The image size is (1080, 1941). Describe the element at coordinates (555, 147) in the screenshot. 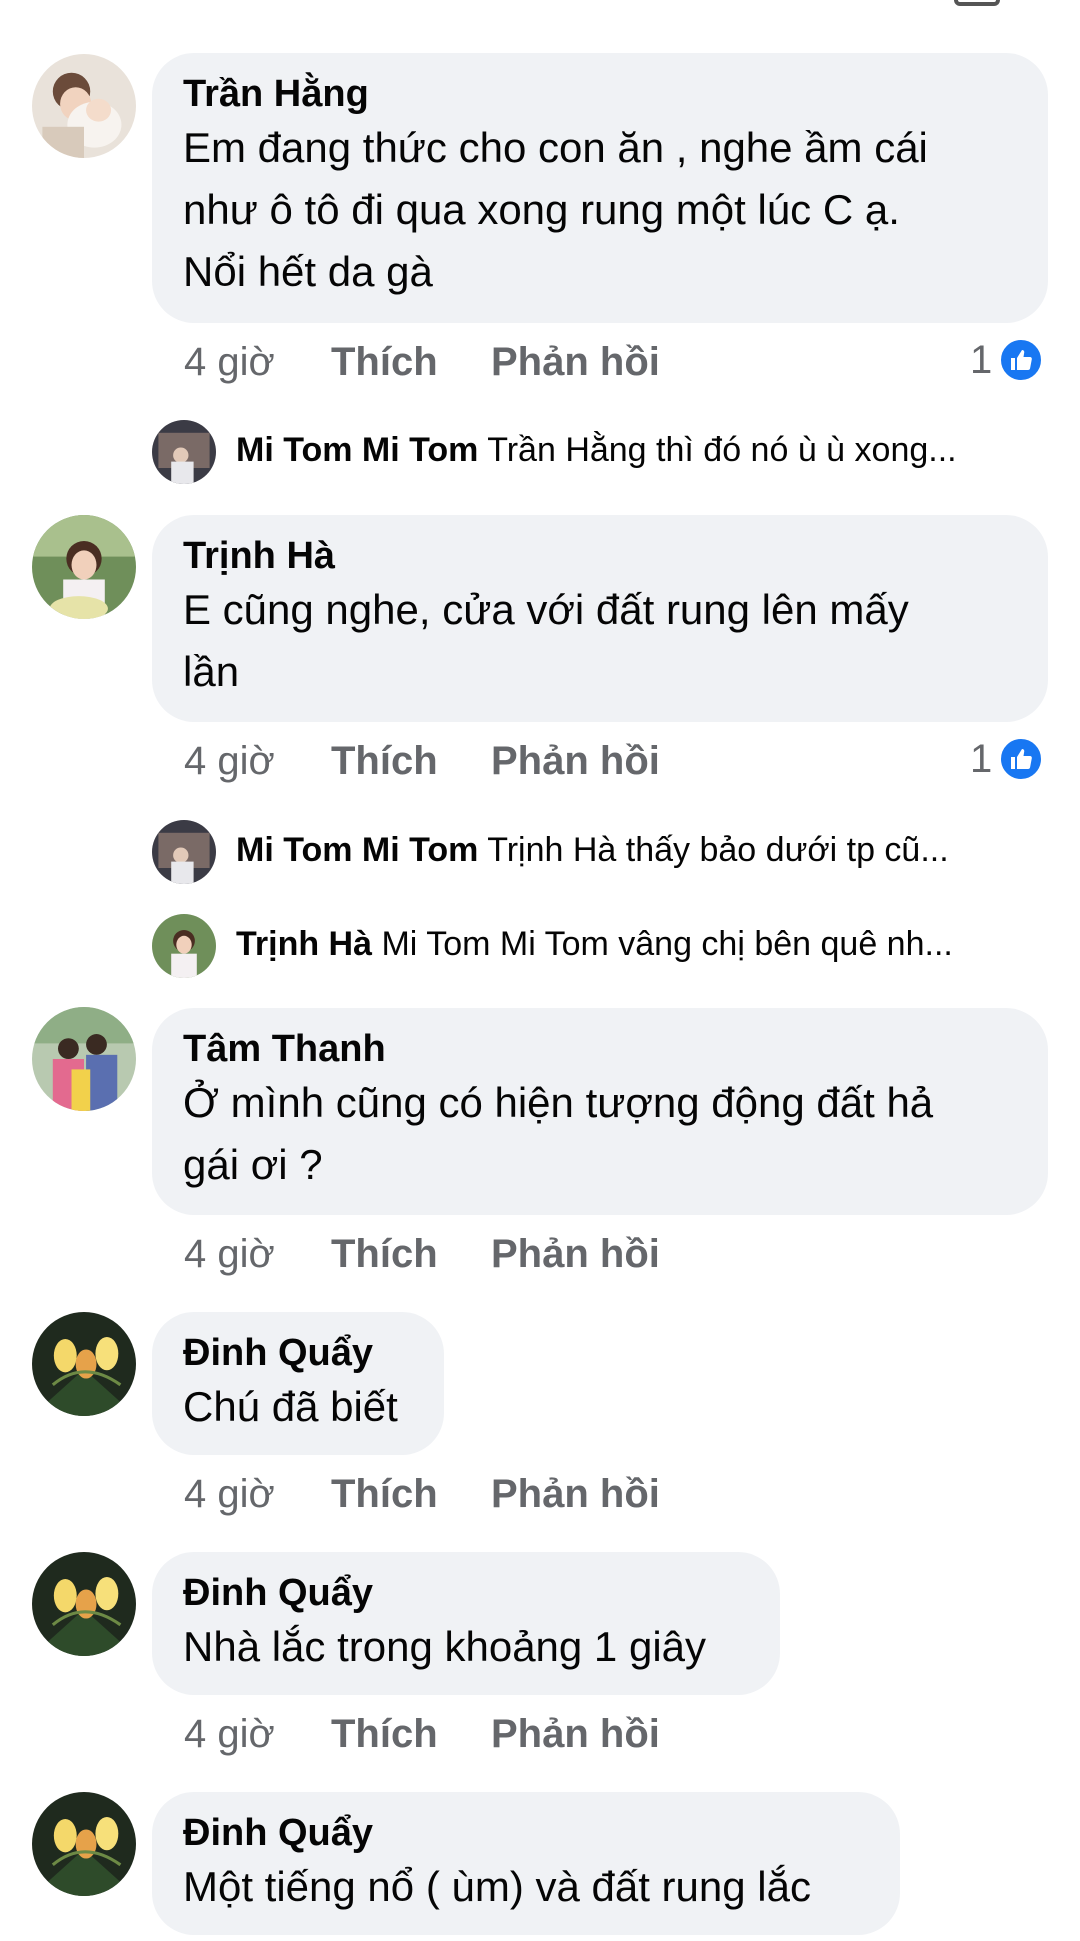

I see `comment-text-line: Em đang thức cho con ăn , nghe ầm cái` at that location.